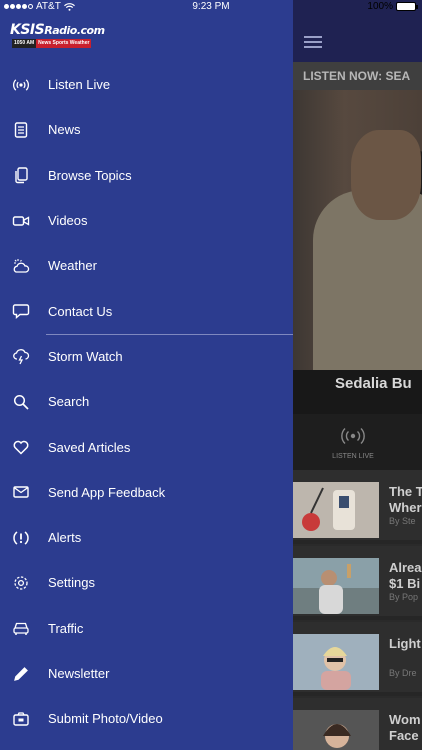 The height and width of the screenshot is (750, 422). I want to click on tab-bar: LISTEN LIVE, so click(357, 442).